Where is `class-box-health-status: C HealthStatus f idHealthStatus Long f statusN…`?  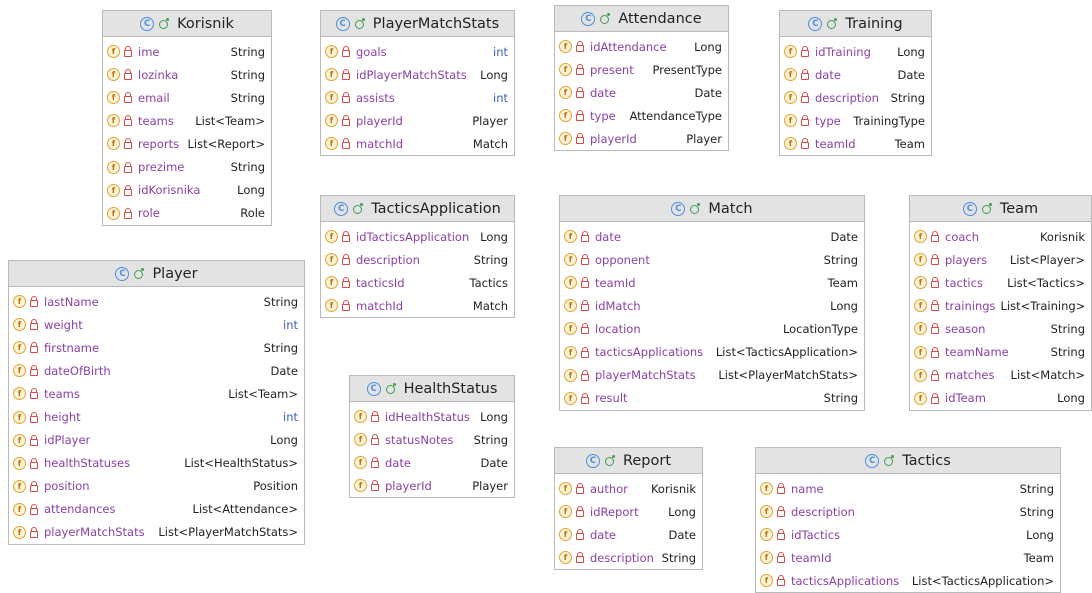 class-box-health-status: C HealthStatus f idHealthStatus Long f statusN… is located at coordinates (432, 437).